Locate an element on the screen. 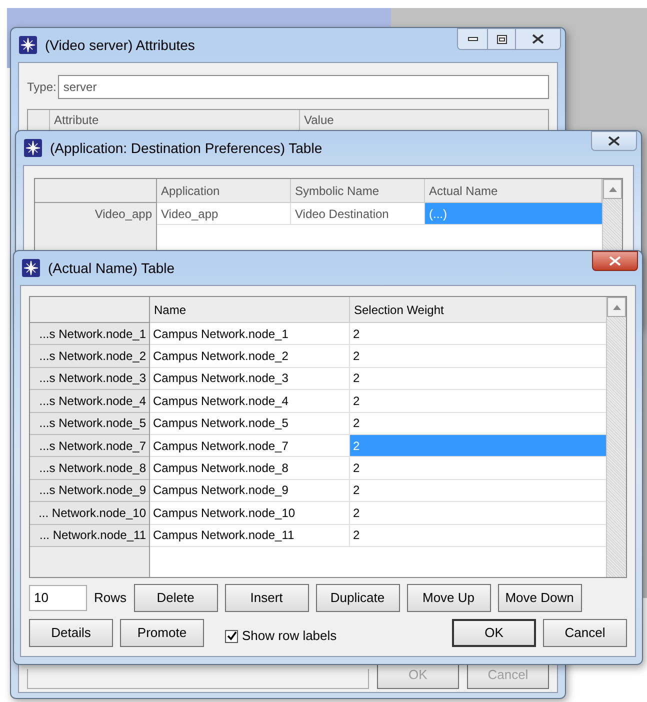 The width and height of the screenshot is (647, 702). table-cell: Campus Network.node_3 is located at coordinates (250, 379).